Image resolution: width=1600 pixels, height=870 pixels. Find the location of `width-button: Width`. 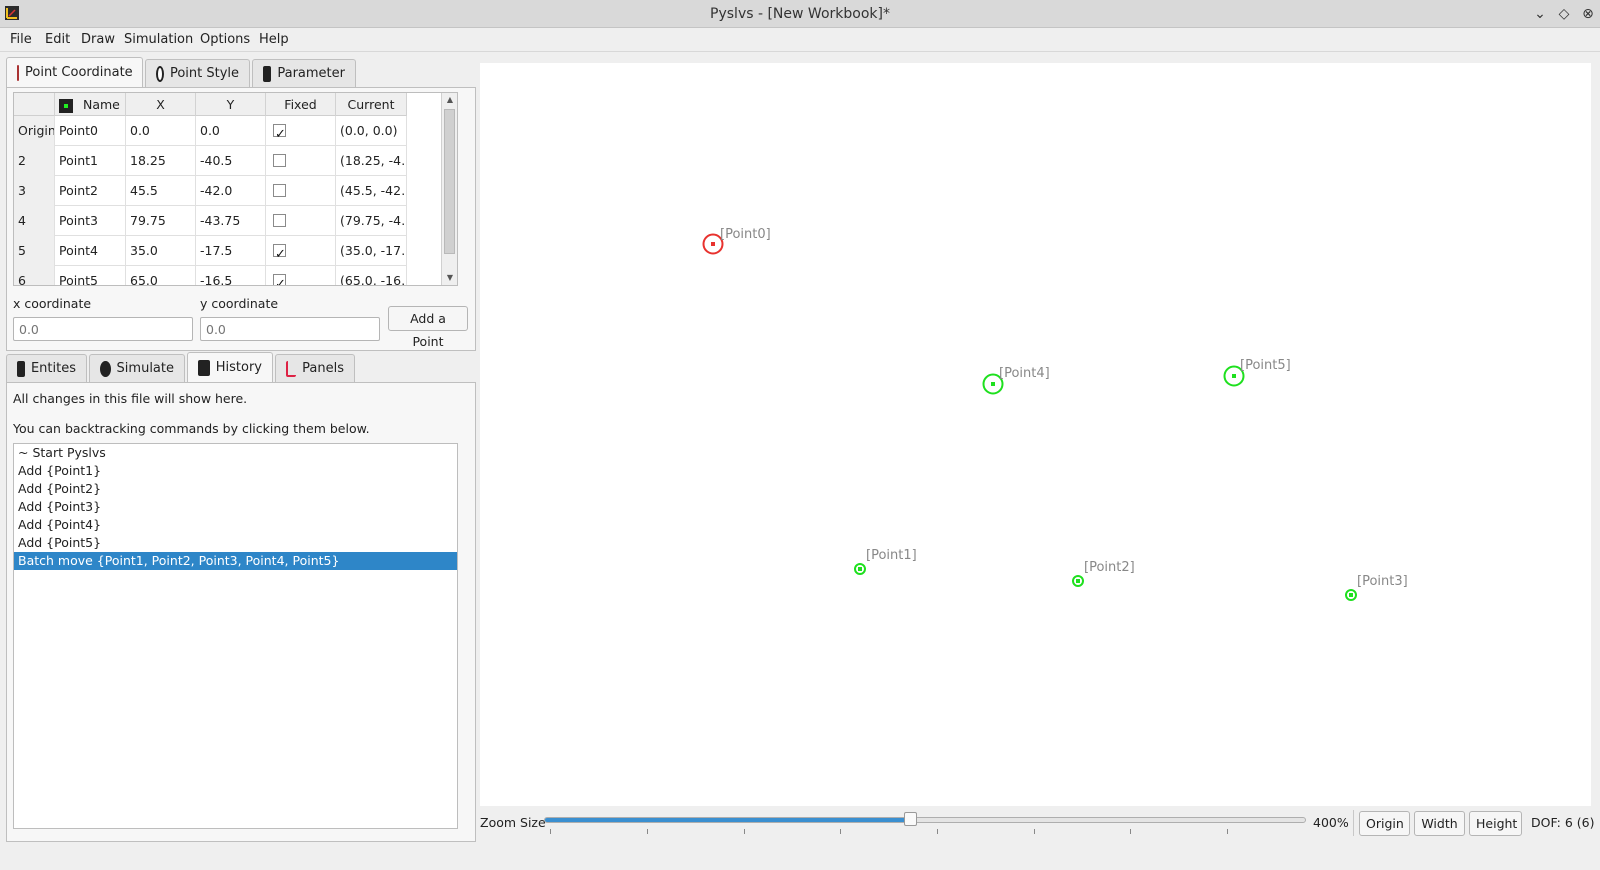

width-button: Width is located at coordinates (1439, 823).